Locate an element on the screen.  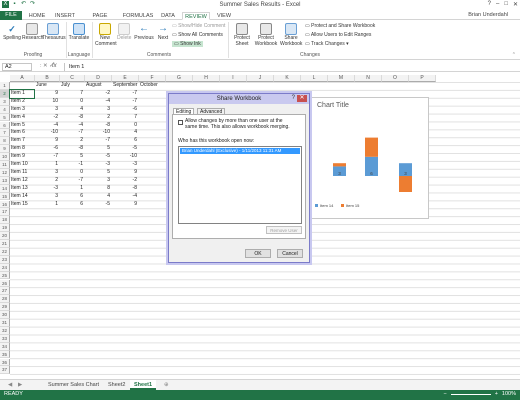
share-workbook-button: Share Workbook is located at coordinates (291, 35).